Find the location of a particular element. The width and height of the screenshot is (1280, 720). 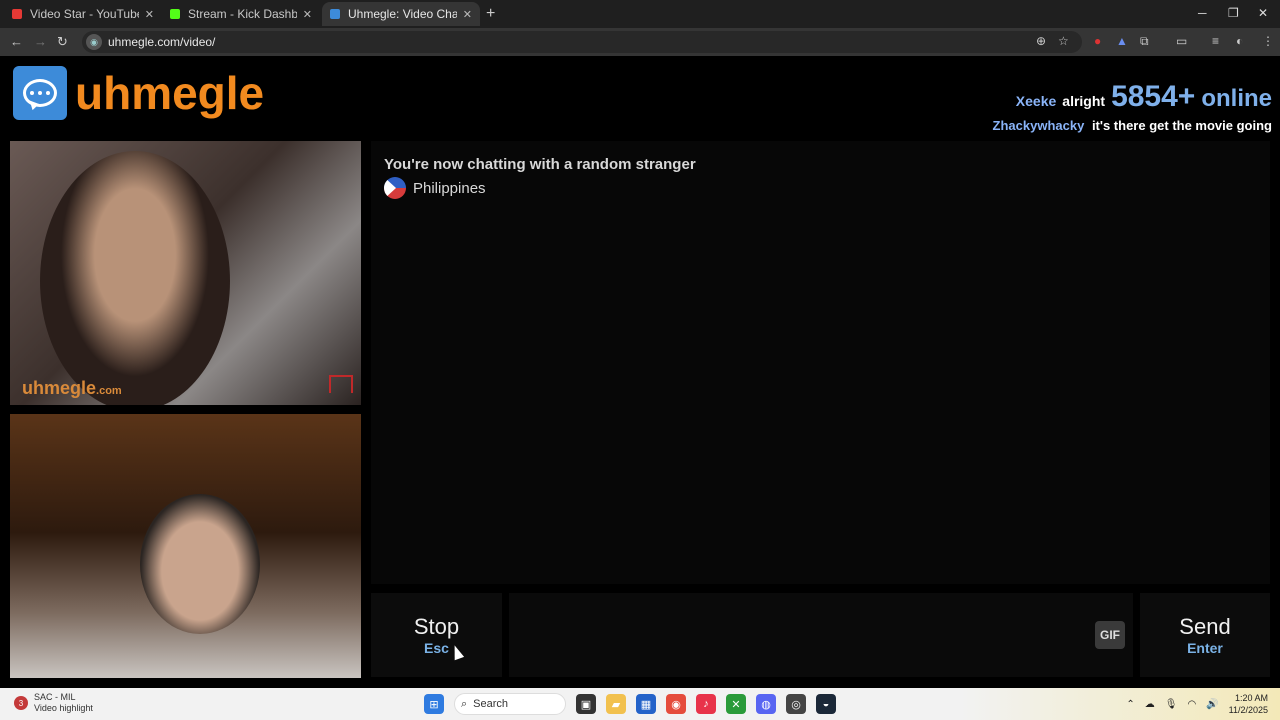

taskbar-pinned: ⊞ ⌕ Search ▣ ▰ ▦ ◉ ♪ ✕ ◍ ◎ ◒ is located at coordinates (630, 704).